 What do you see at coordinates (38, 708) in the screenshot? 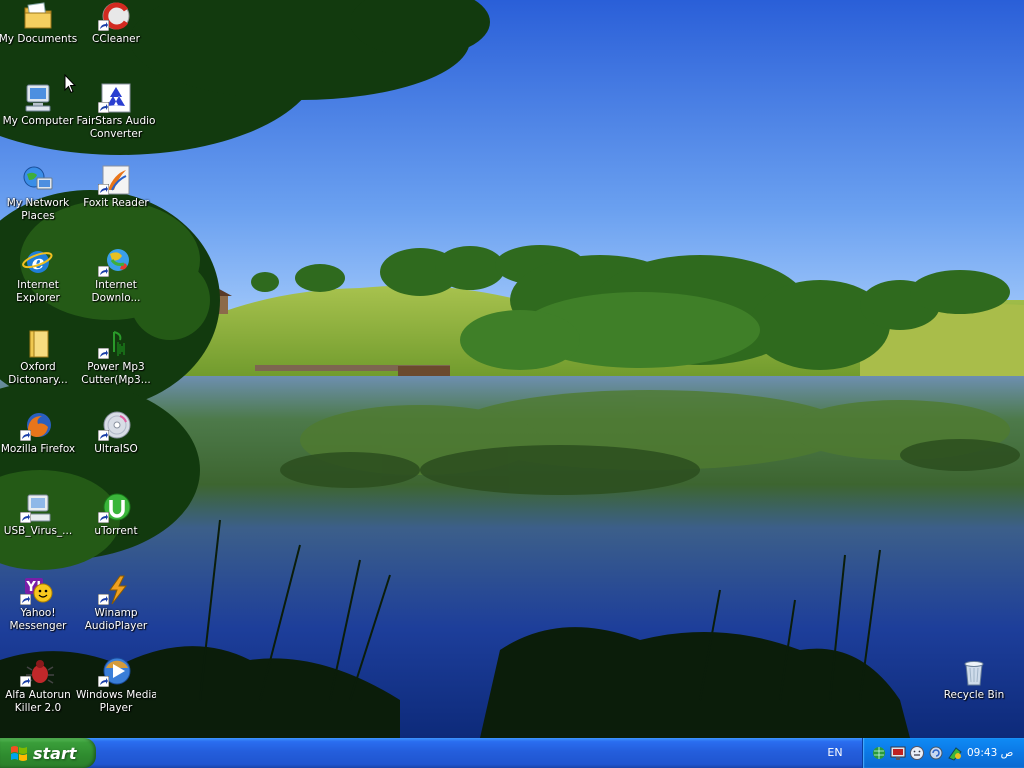
I see `icon-label-line2: Killer 2.0` at bounding box center [38, 708].